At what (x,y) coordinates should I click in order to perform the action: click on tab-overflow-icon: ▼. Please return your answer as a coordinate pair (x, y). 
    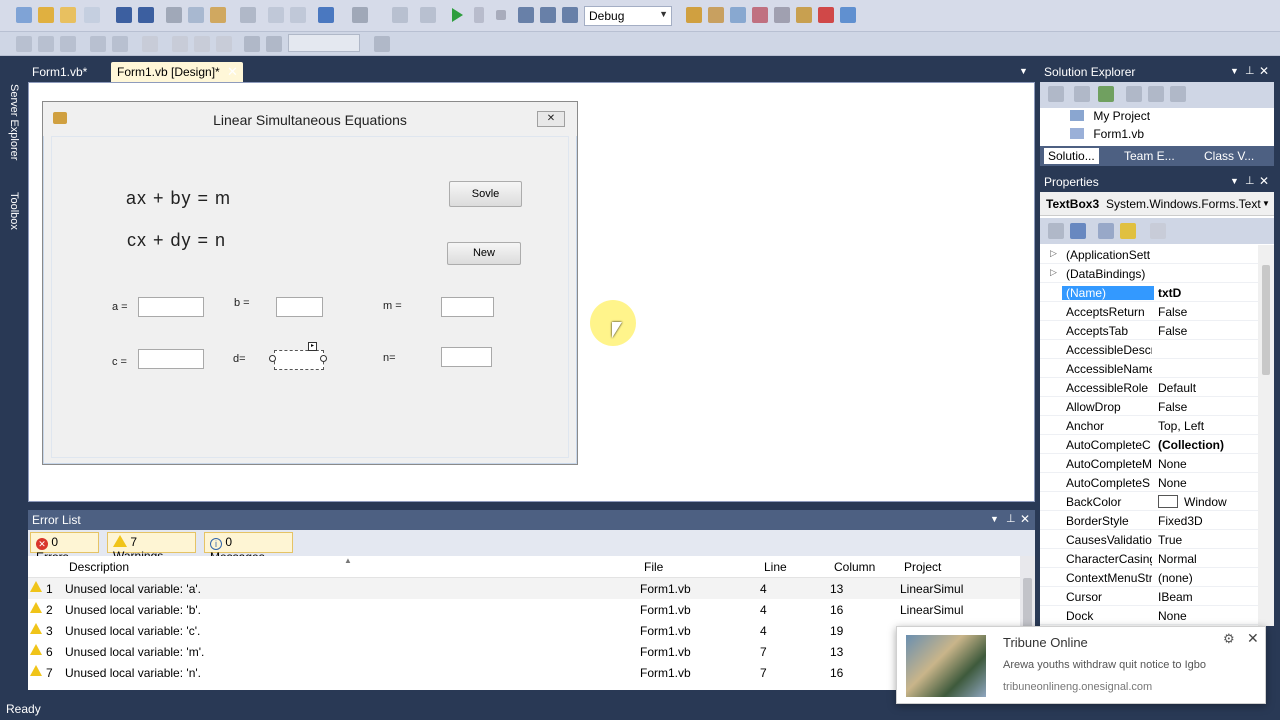
    Looking at the image, I should click on (1023, 71).